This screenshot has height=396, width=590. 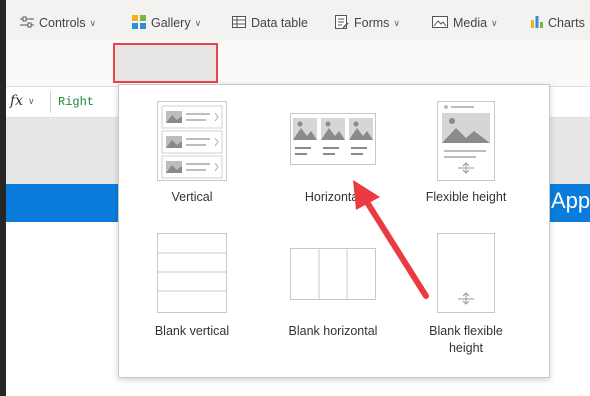 I want to click on blank-flexible-label-line1: Blank flexible, so click(x=466, y=331).